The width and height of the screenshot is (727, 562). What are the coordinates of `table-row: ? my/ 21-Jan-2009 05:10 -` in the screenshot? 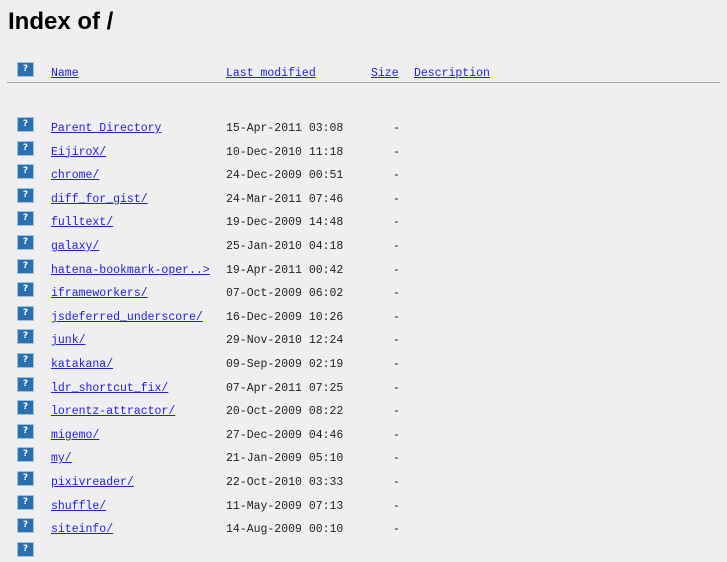 It's located at (363, 457).